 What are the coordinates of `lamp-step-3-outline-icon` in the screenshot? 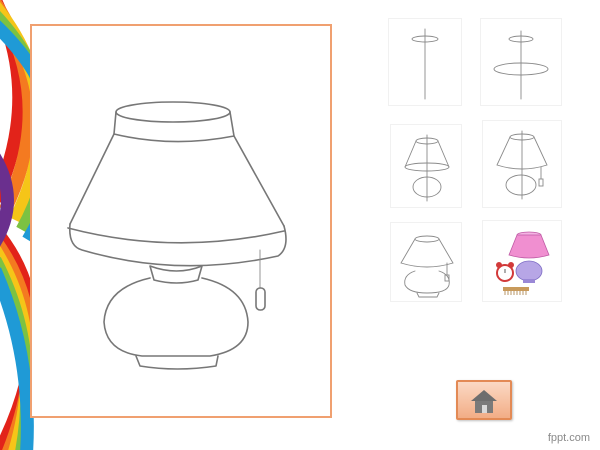 It's located at (427, 168).